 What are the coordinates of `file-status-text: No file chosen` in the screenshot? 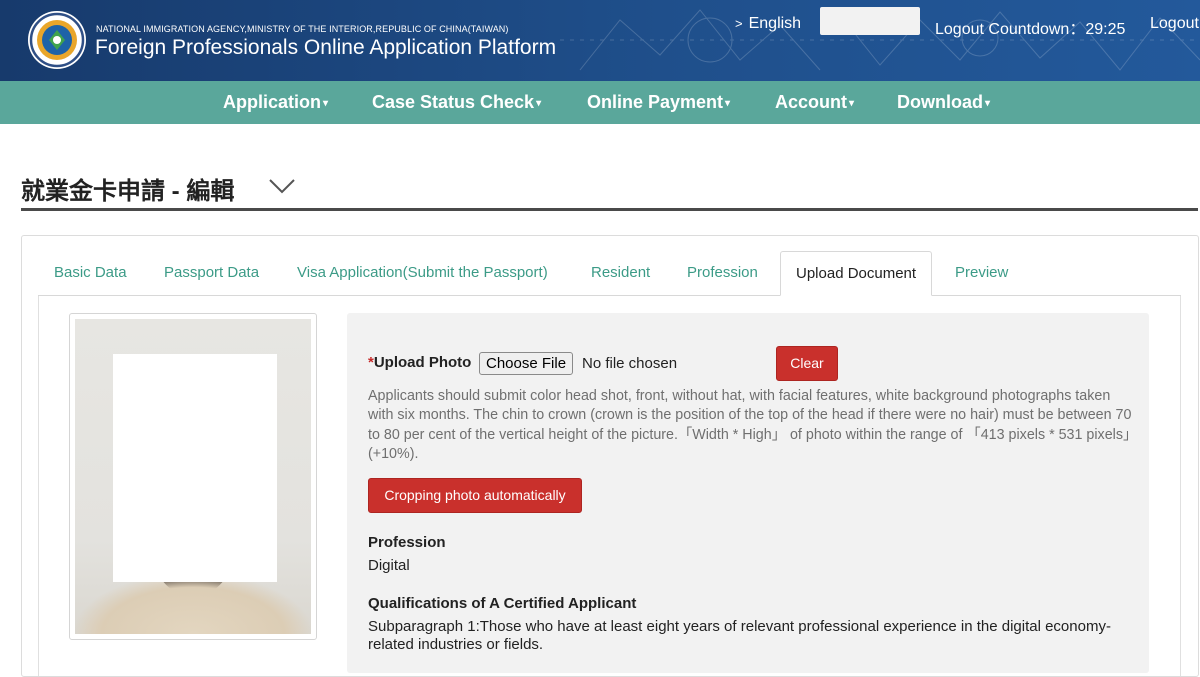 It's located at (630, 363).